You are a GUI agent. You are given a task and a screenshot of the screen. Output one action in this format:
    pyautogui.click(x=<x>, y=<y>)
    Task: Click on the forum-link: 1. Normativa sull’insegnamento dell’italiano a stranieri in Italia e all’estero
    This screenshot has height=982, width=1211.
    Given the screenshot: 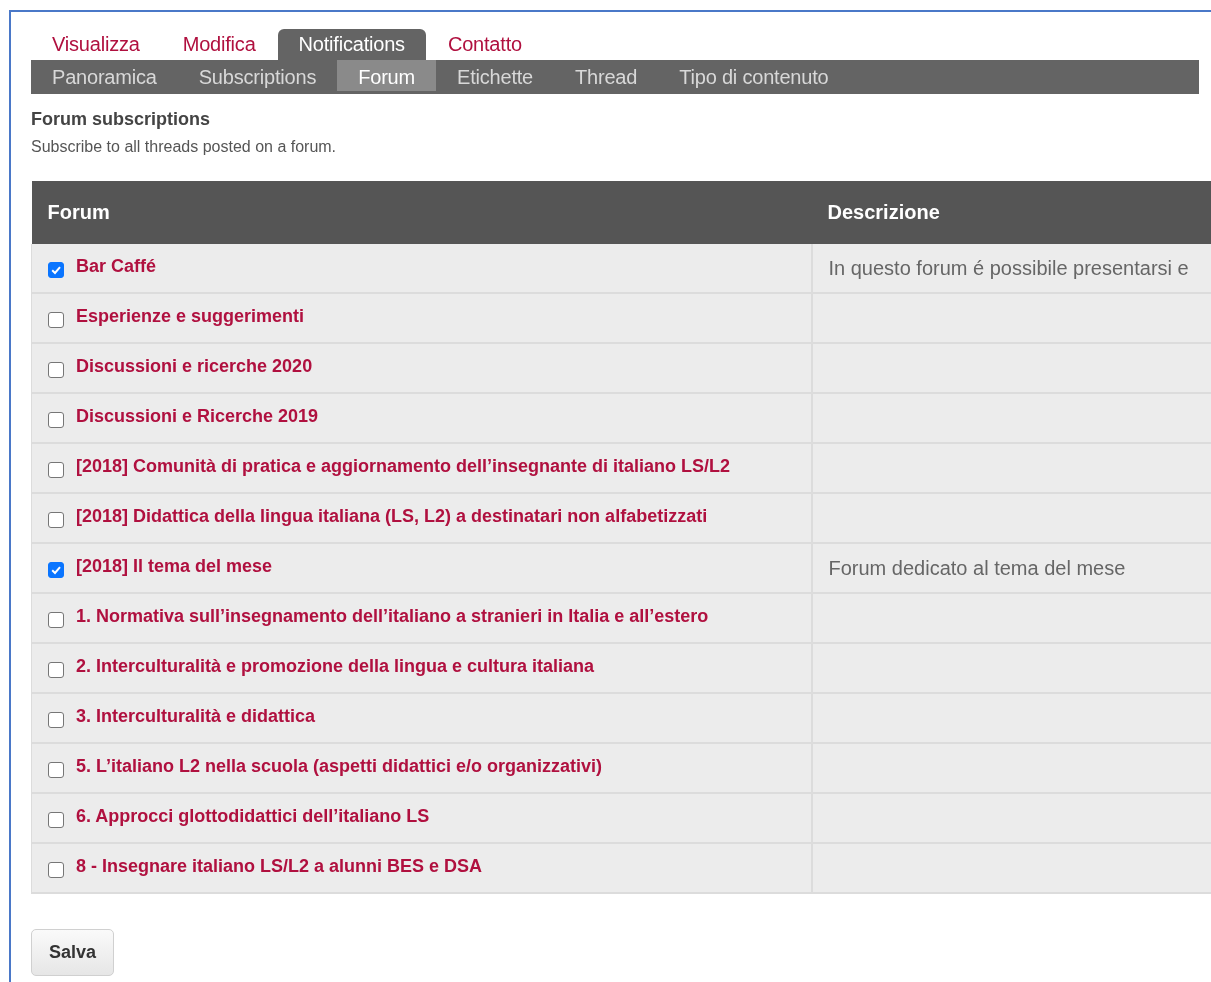 What is the action you would take?
    pyautogui.click(x=392, y=616)
    